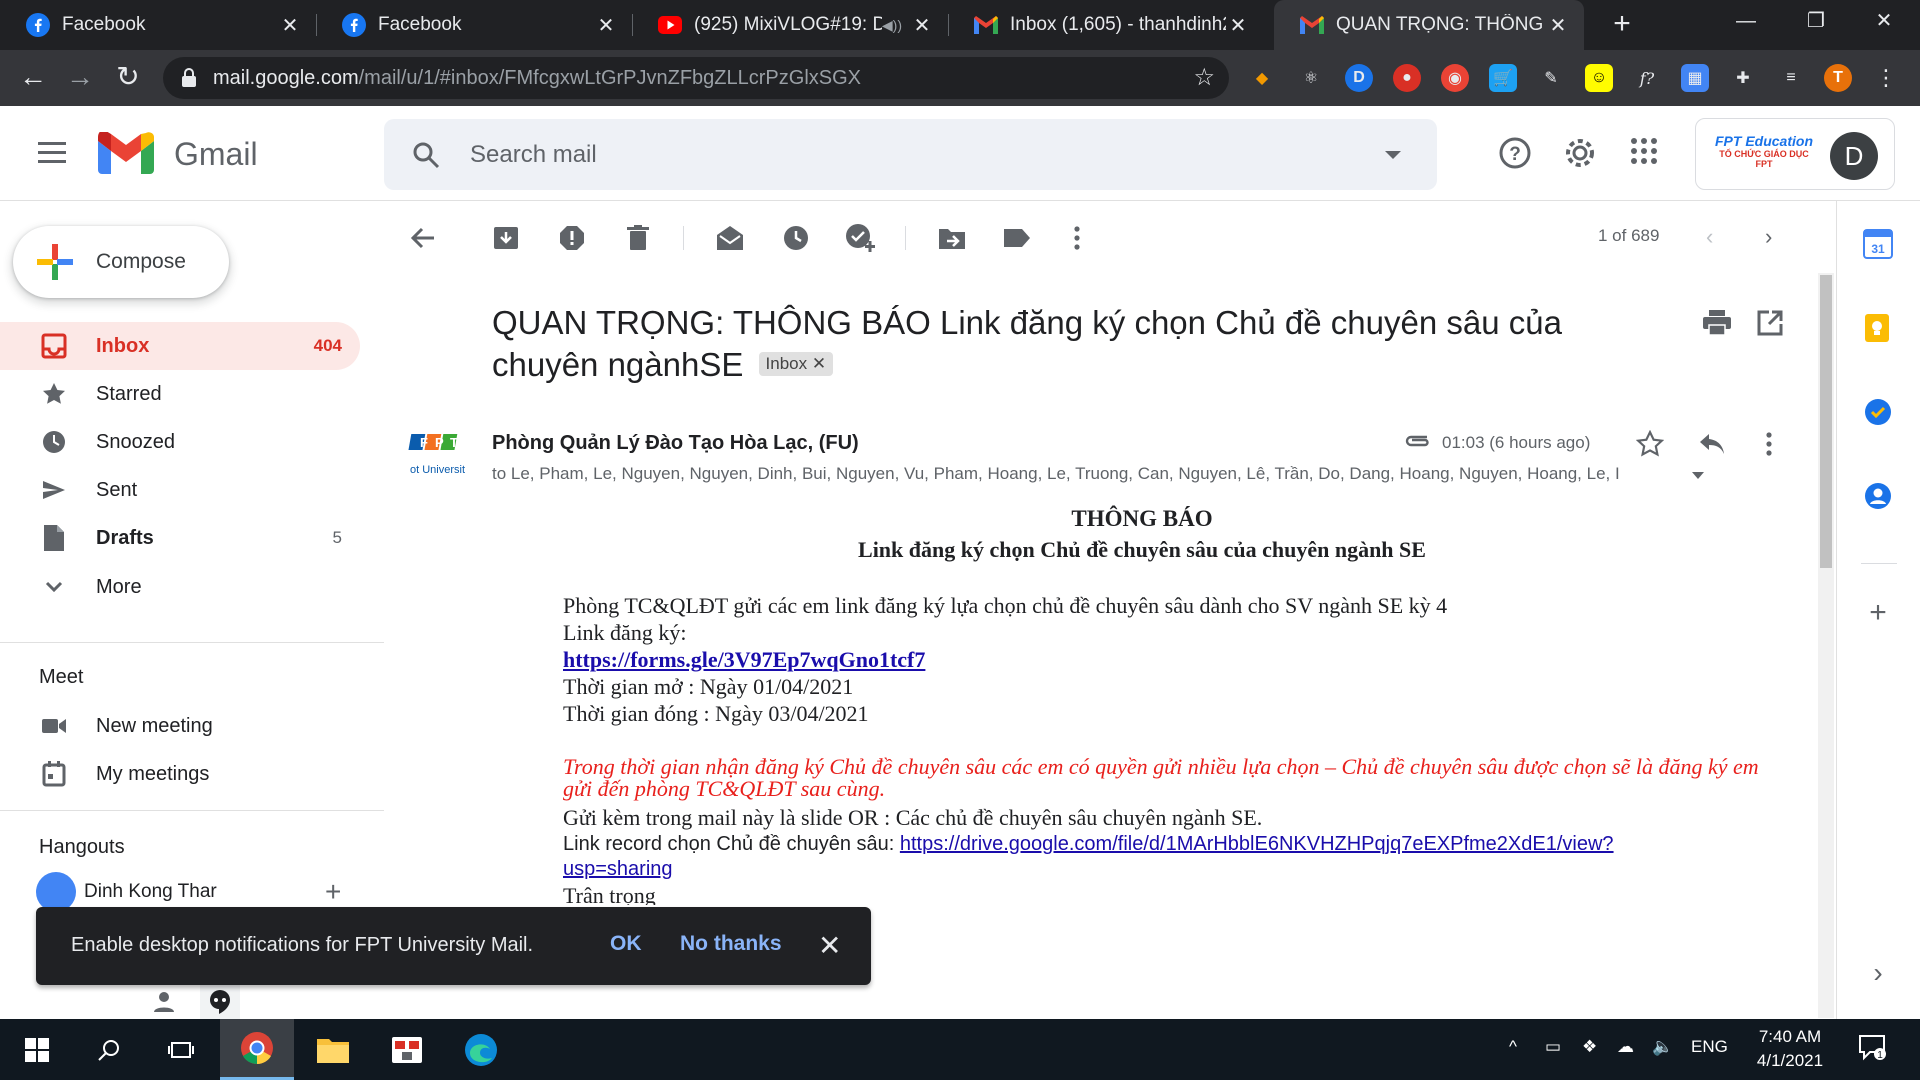 The height and width of the screenshot is (1080, 1920). Describe the element at coordinates (481, 1049) in the screenshot. I see `edge-browser-icon` at that location.